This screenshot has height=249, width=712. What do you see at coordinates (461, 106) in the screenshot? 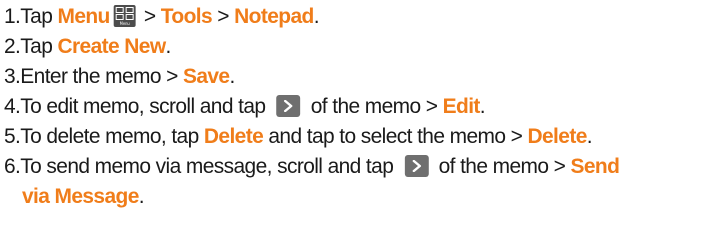
I see `keyword-edit: Edit` at bounding box center [461, 106].